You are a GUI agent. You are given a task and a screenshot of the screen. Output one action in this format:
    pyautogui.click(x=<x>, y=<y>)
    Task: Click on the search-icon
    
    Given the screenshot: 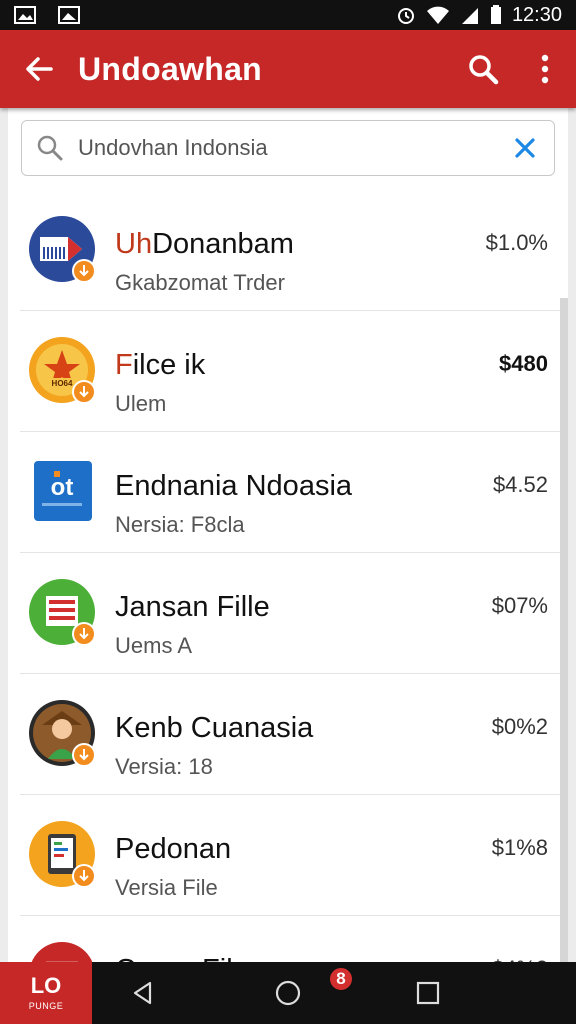 What is the action you would take?
    pyautogui.click(x=484, y=70)
    